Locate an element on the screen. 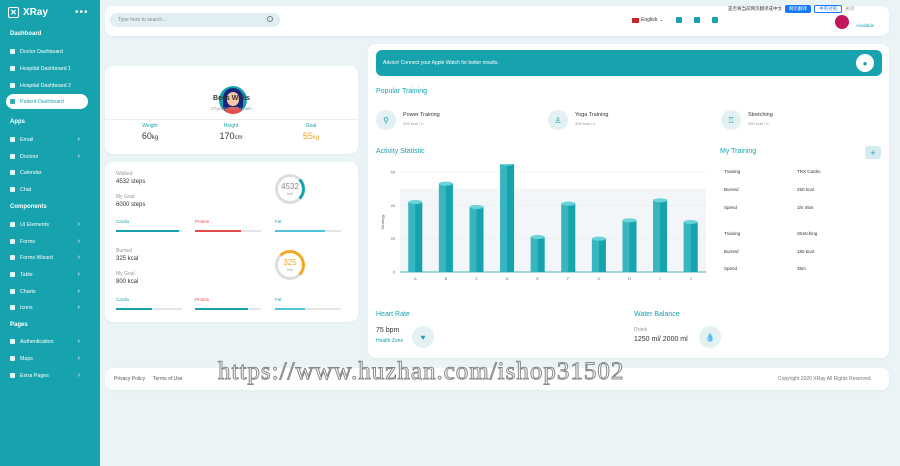  sidebar-item-maps: Maps › is located at coordinates (47, 358).